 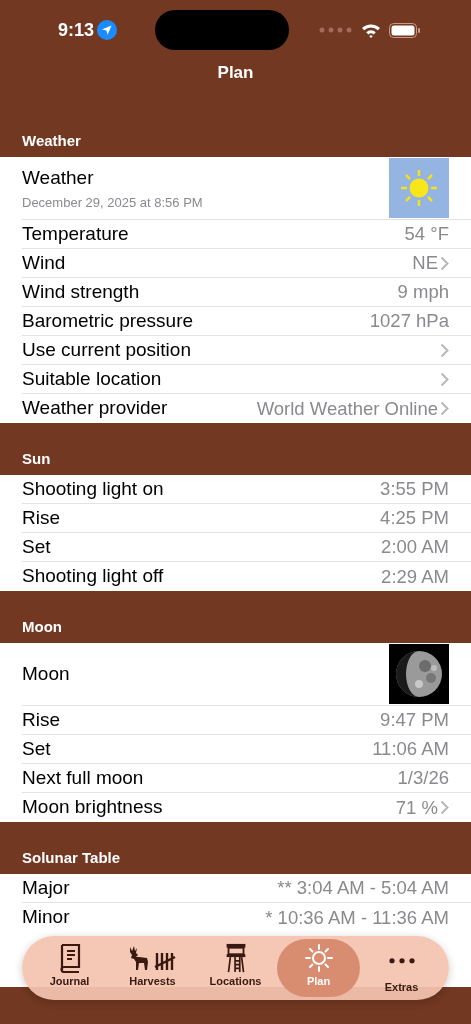 What do you see at coordinates (426, 234) in the screenshot?
I see `row-value: 54 °F` at bounding box center [426, 234].